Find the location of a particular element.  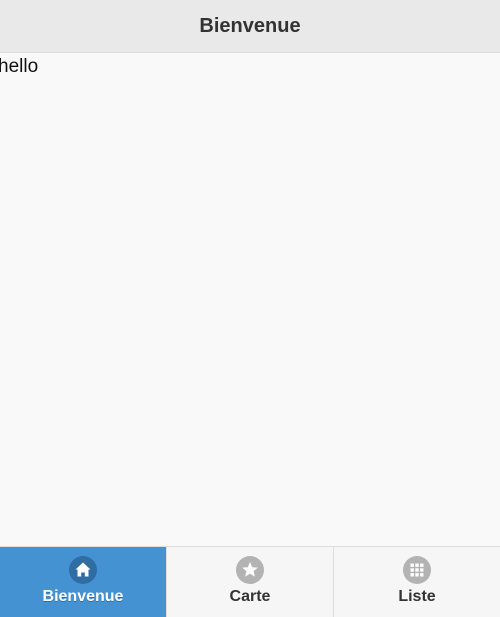

content-text: hello is located at coordinates (19, 66).